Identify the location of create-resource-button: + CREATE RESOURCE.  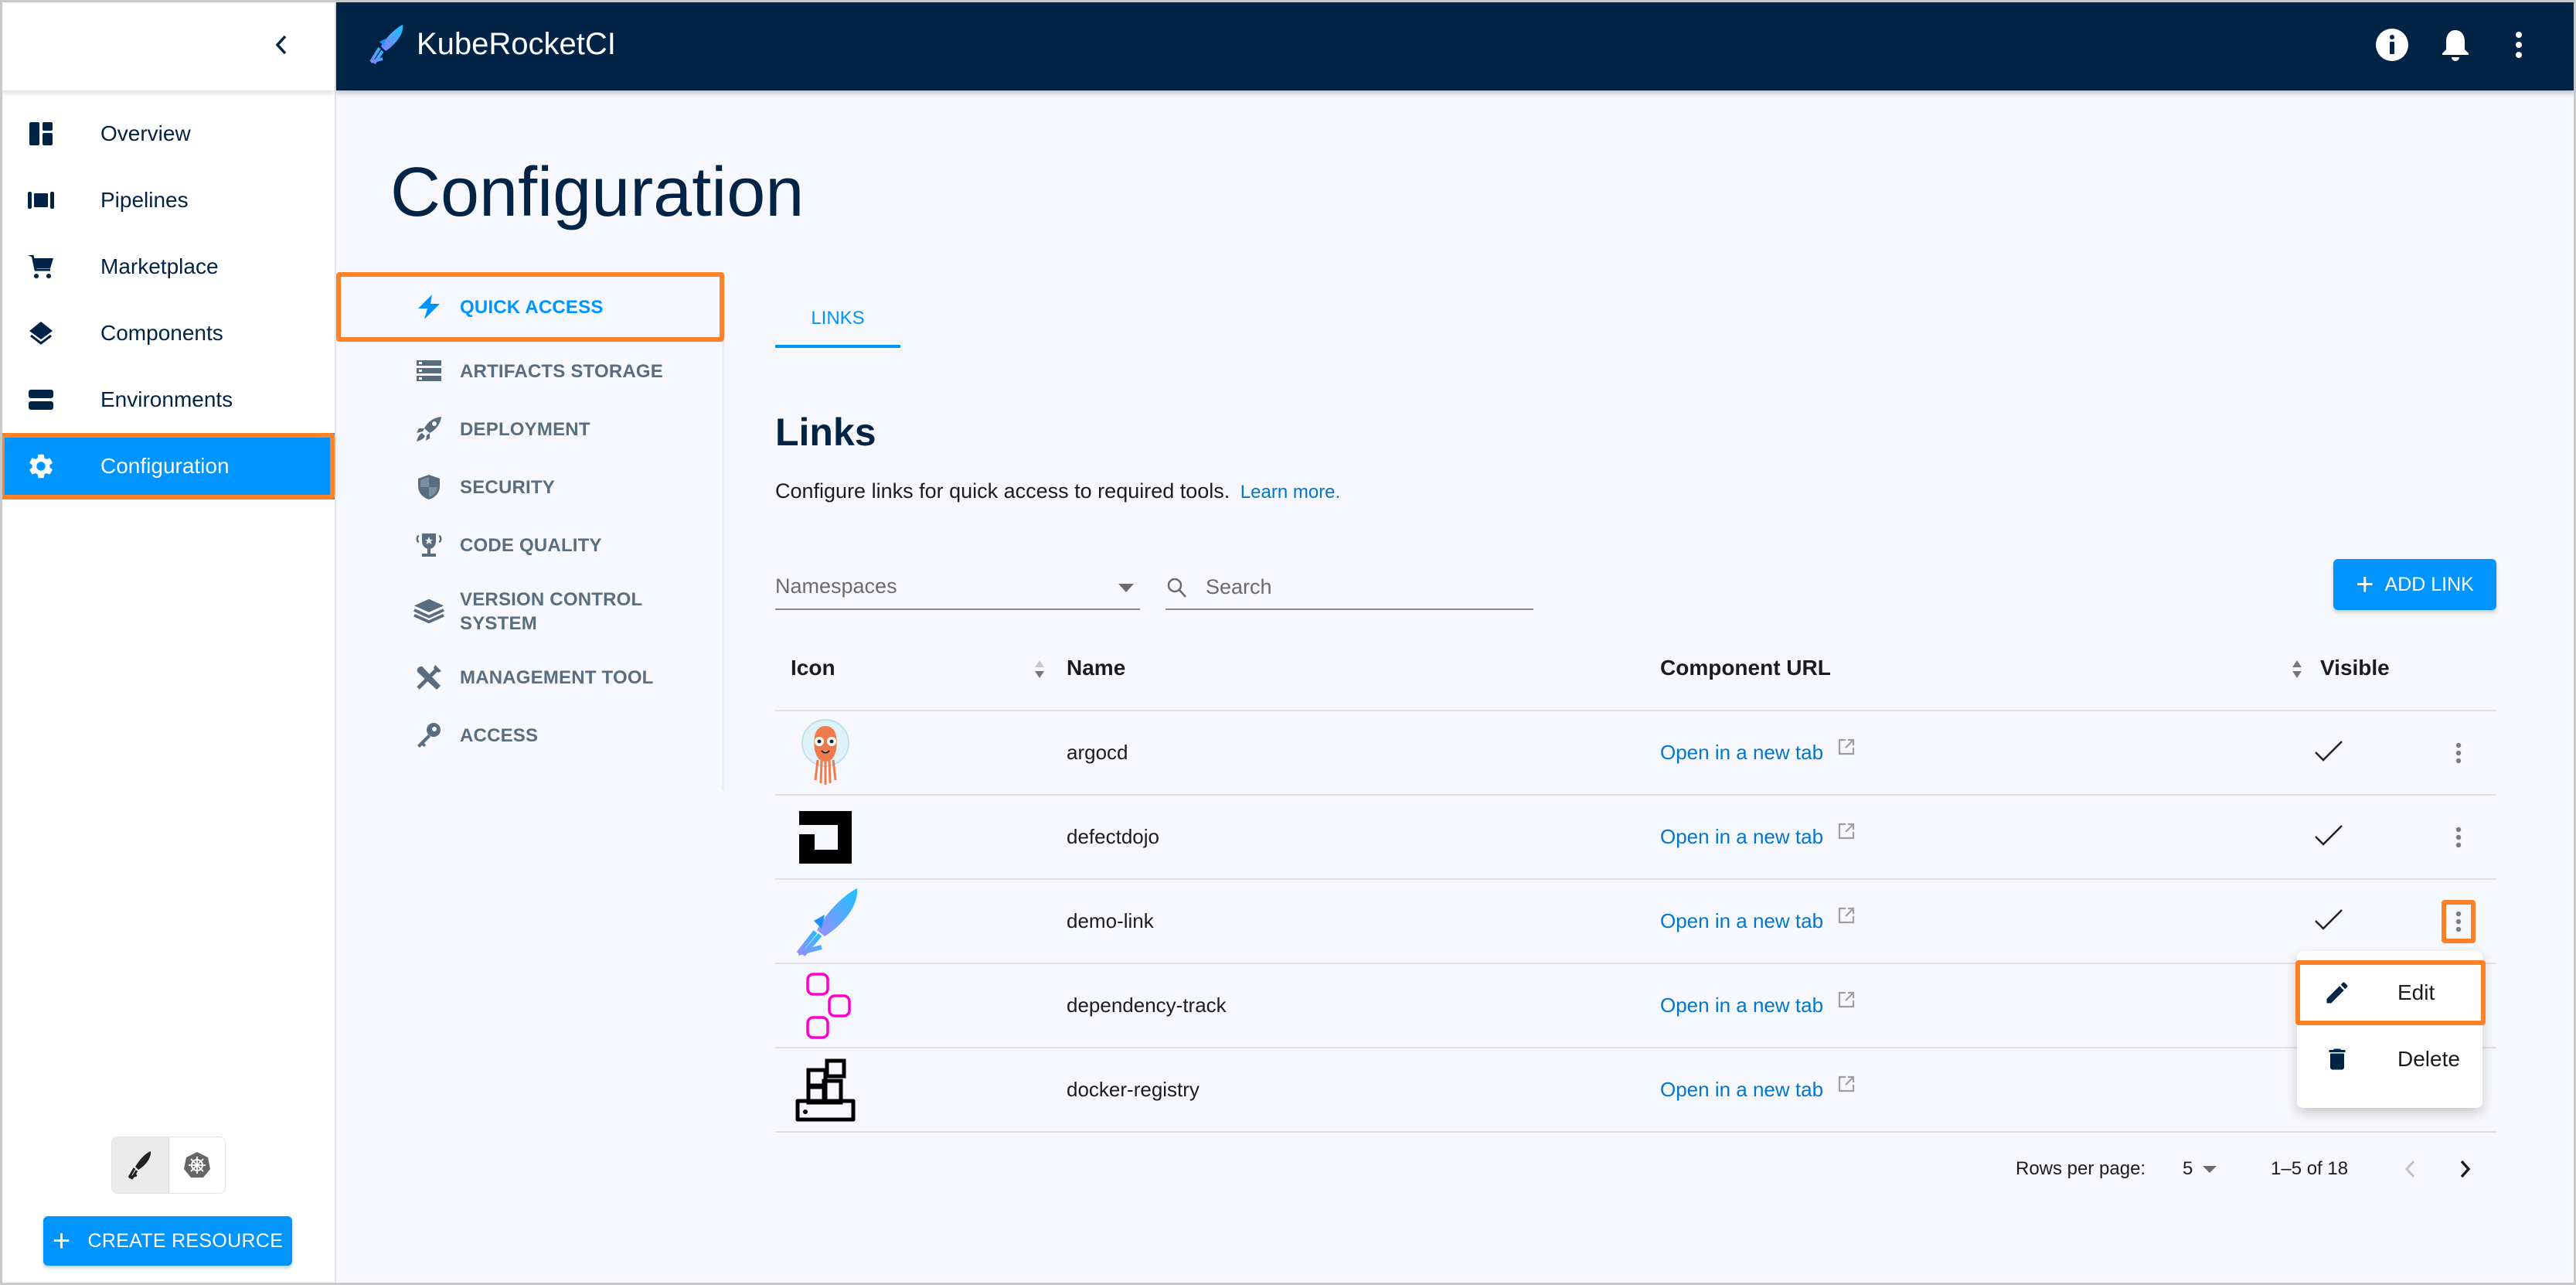
(167, 1241).